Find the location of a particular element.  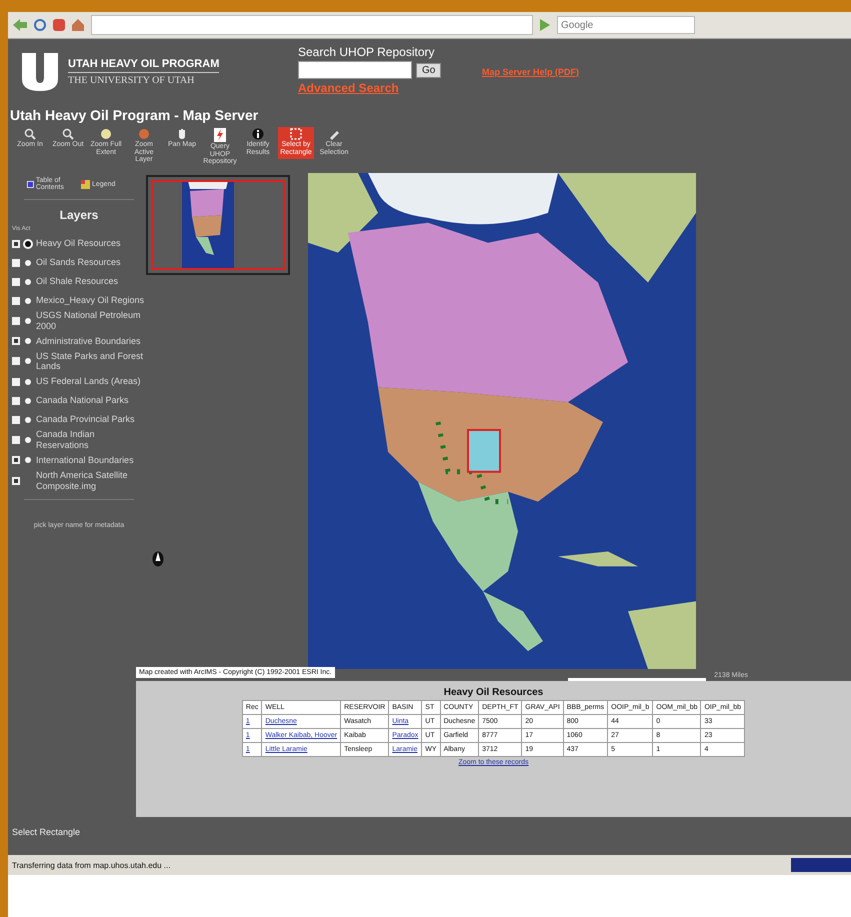

stop-icon is located at coordinates (59, 25).